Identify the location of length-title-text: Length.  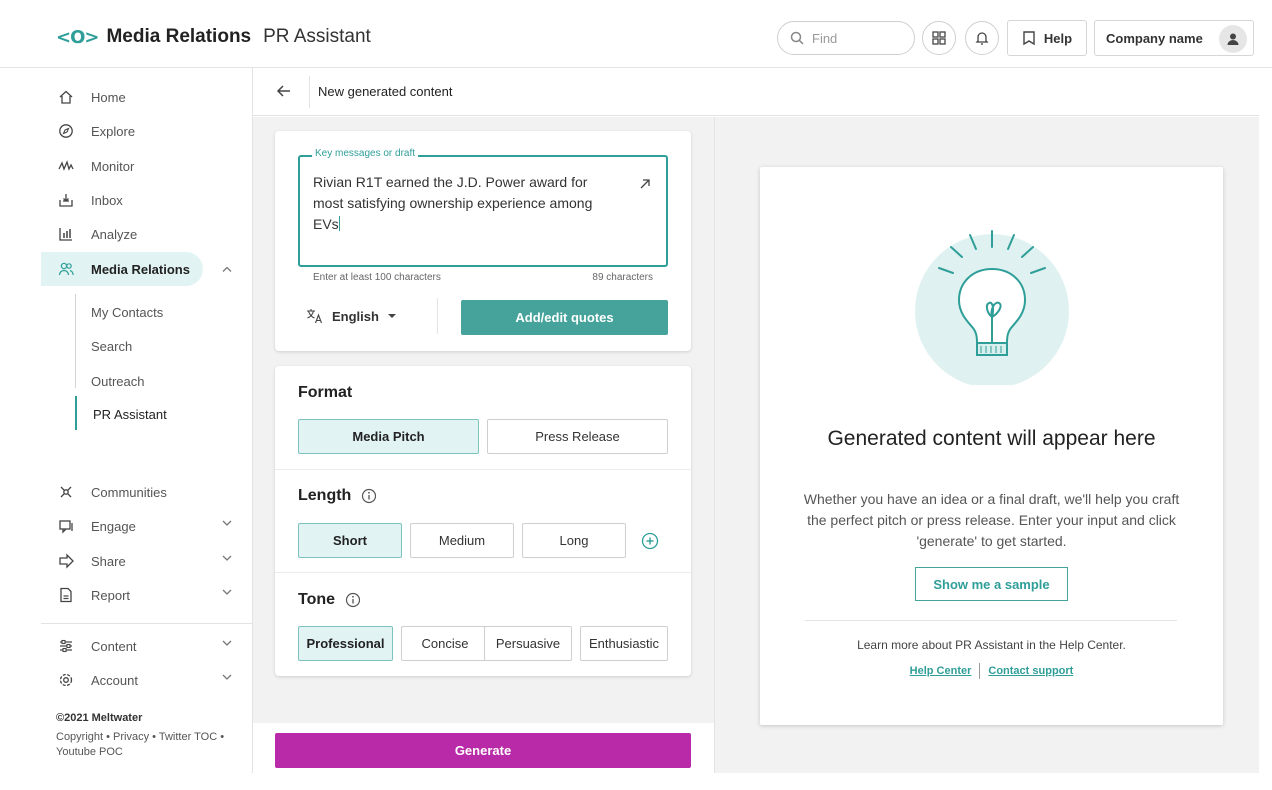
(325, 495).